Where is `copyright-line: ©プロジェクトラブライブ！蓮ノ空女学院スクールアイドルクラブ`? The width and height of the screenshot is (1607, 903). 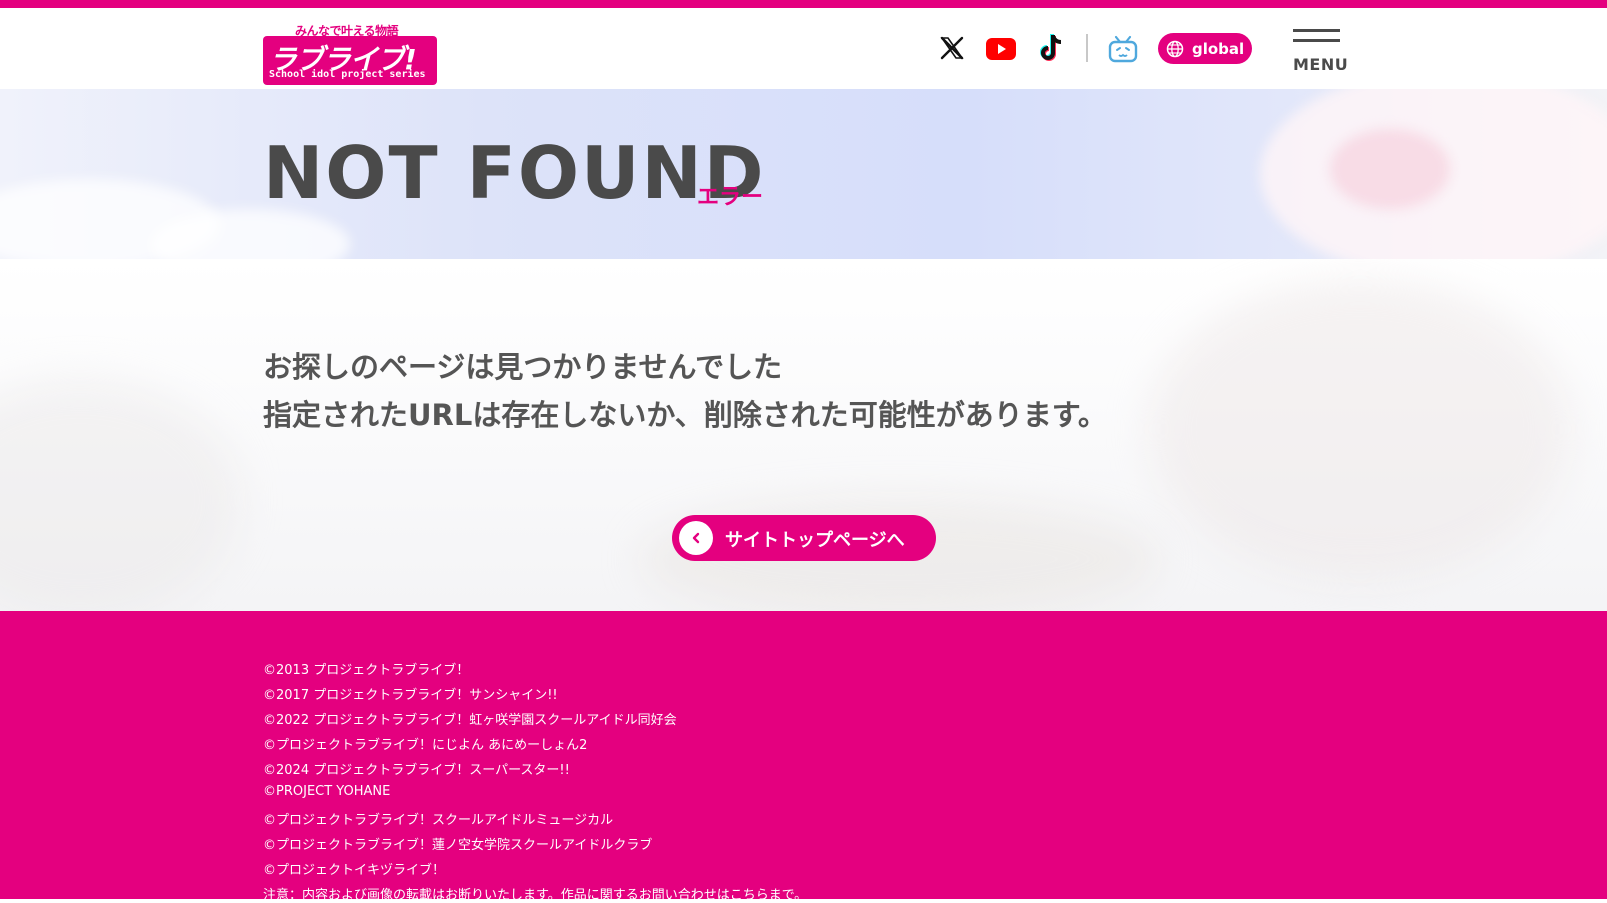
copyright-line: ©プロジェクトラブライブ！蓮ノ空女学院スクールアイドルクラブ is located at coordinates (458, 845).